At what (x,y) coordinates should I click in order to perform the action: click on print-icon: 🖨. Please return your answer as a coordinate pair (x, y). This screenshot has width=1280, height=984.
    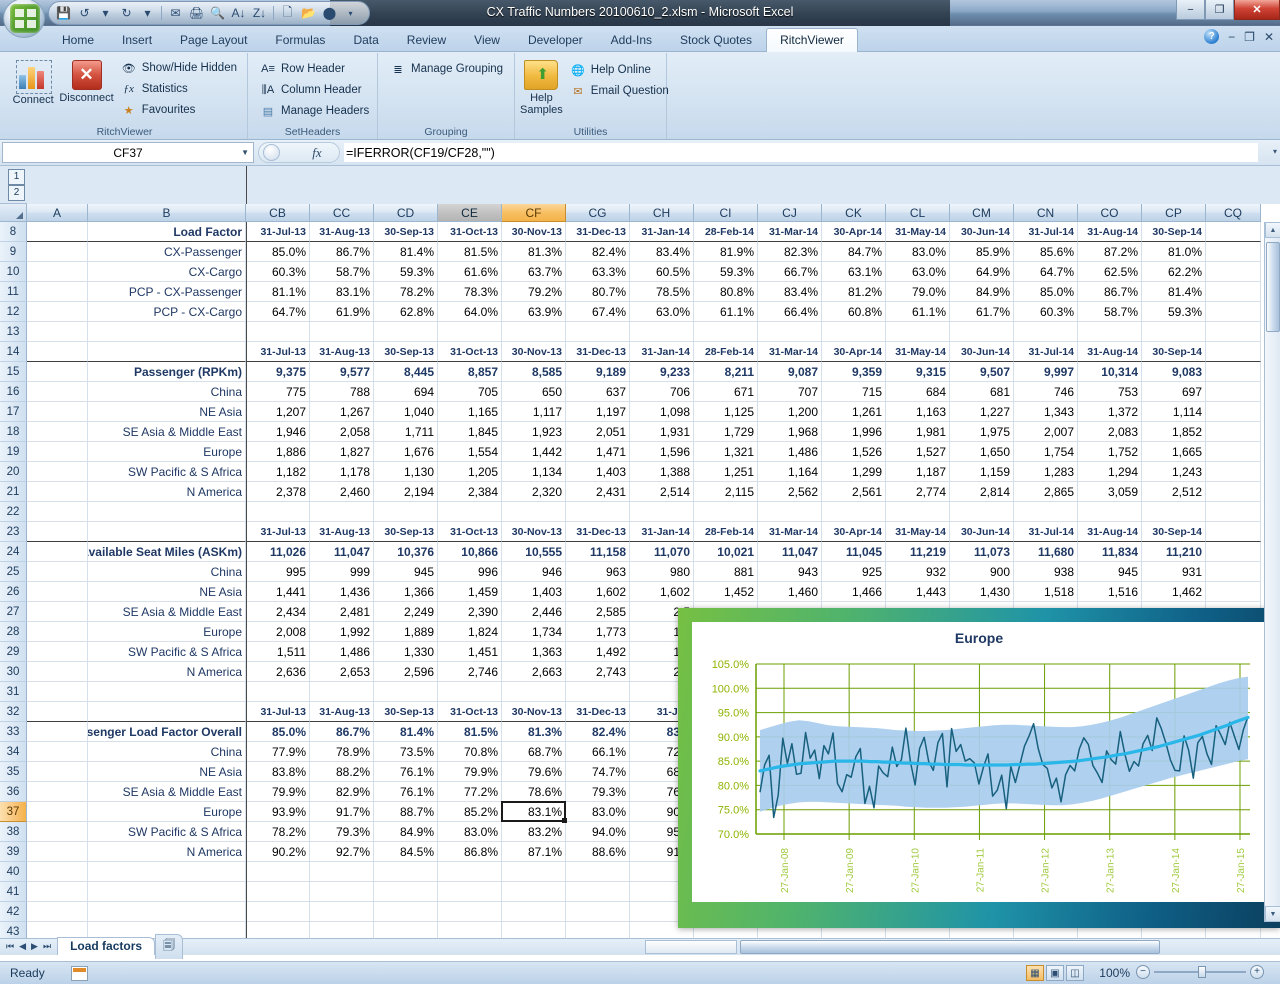
    Looking at the image, I should click on (196, 13).